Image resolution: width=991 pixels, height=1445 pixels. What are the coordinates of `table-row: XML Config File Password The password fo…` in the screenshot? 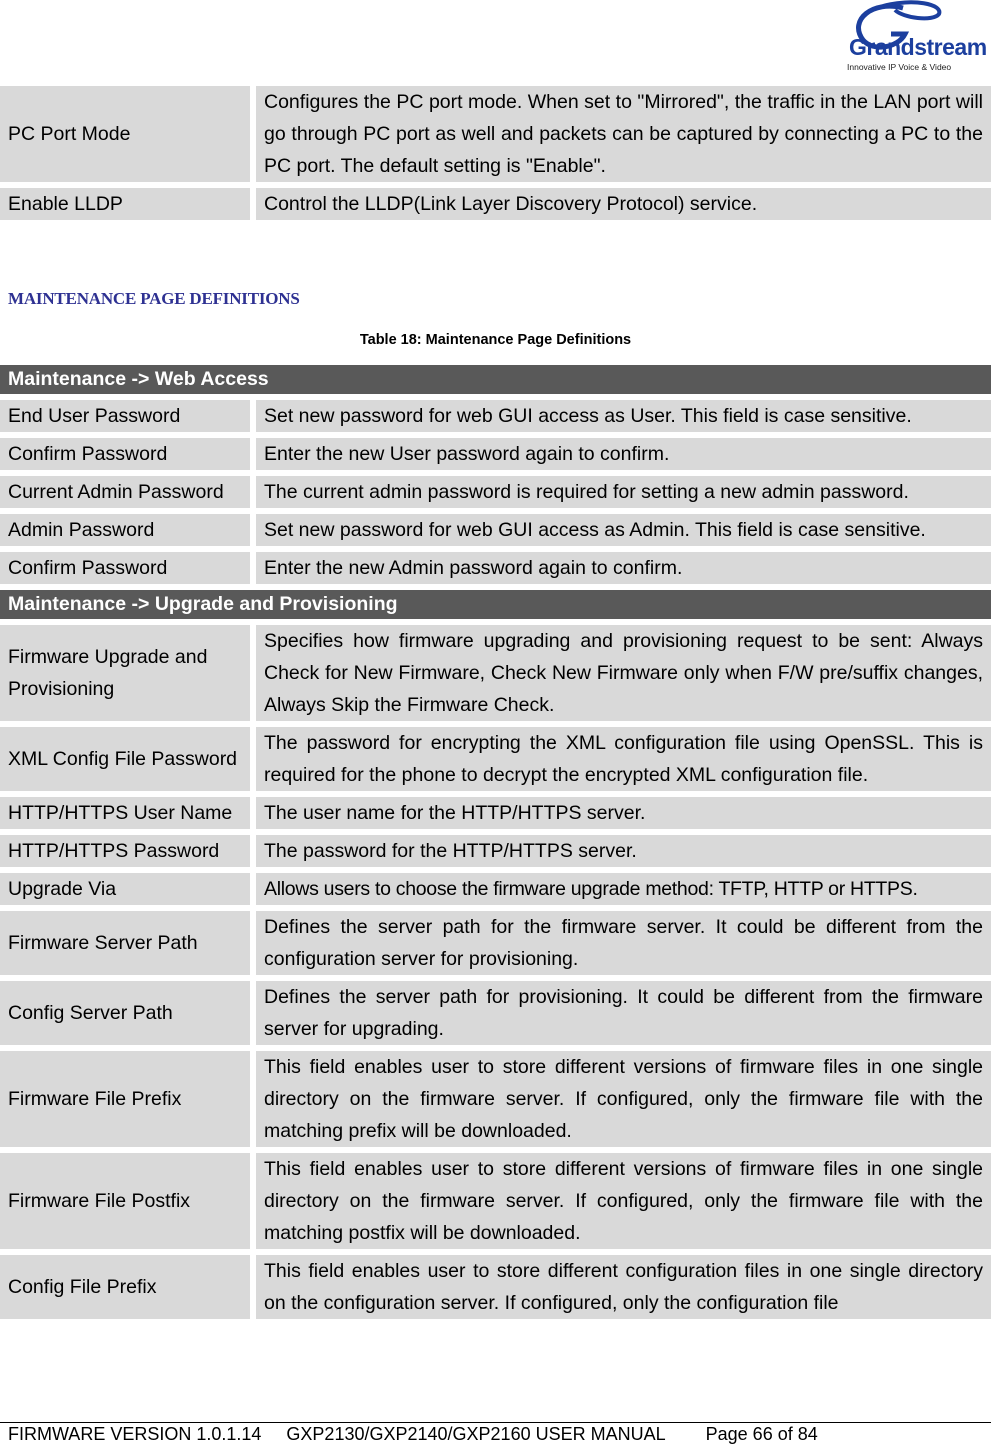 It's located at (495, 762).